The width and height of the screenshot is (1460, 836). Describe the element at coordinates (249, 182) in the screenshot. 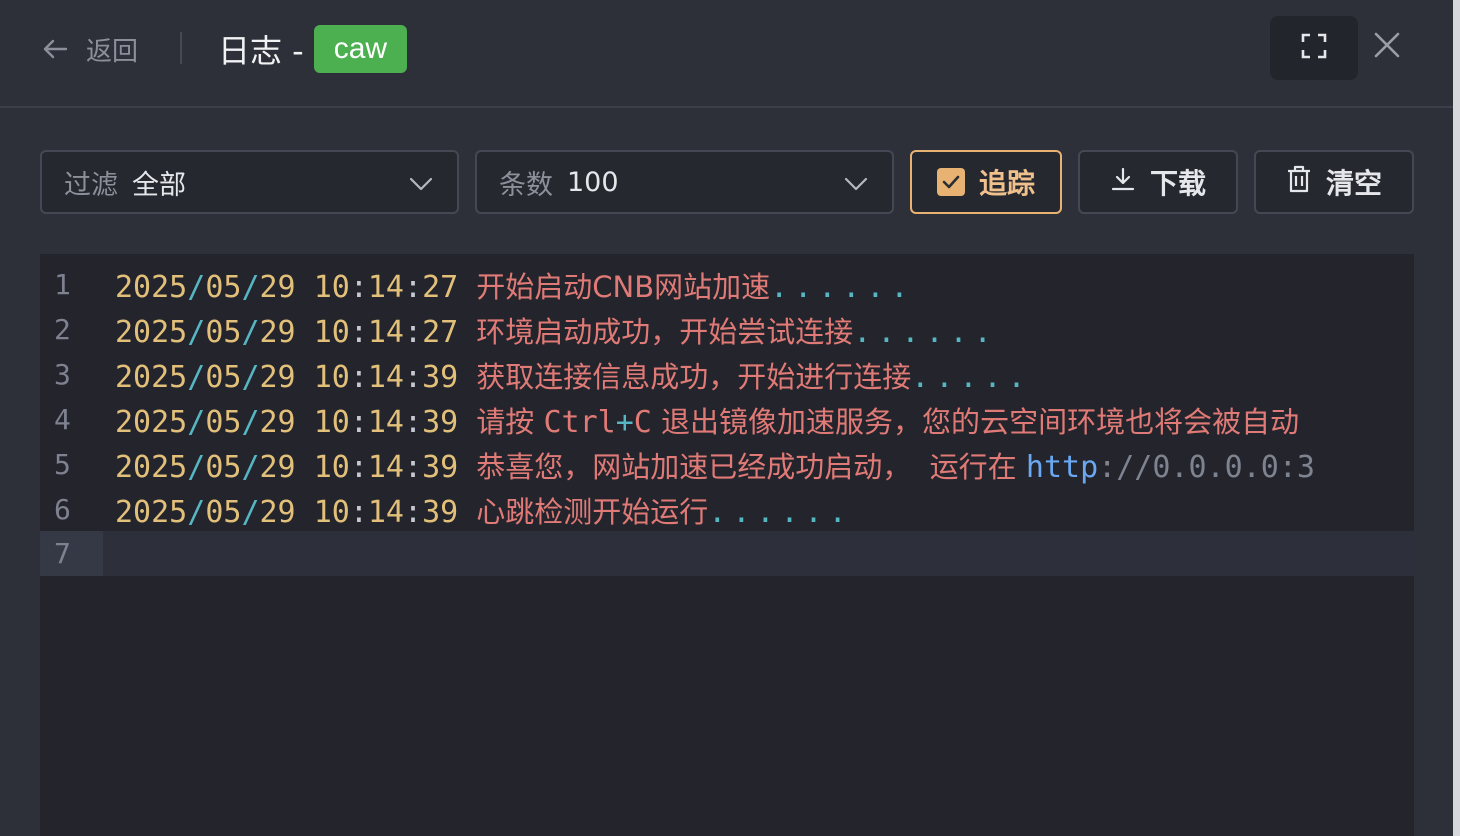

I see `filter-select: 过滤 全部` at that location.